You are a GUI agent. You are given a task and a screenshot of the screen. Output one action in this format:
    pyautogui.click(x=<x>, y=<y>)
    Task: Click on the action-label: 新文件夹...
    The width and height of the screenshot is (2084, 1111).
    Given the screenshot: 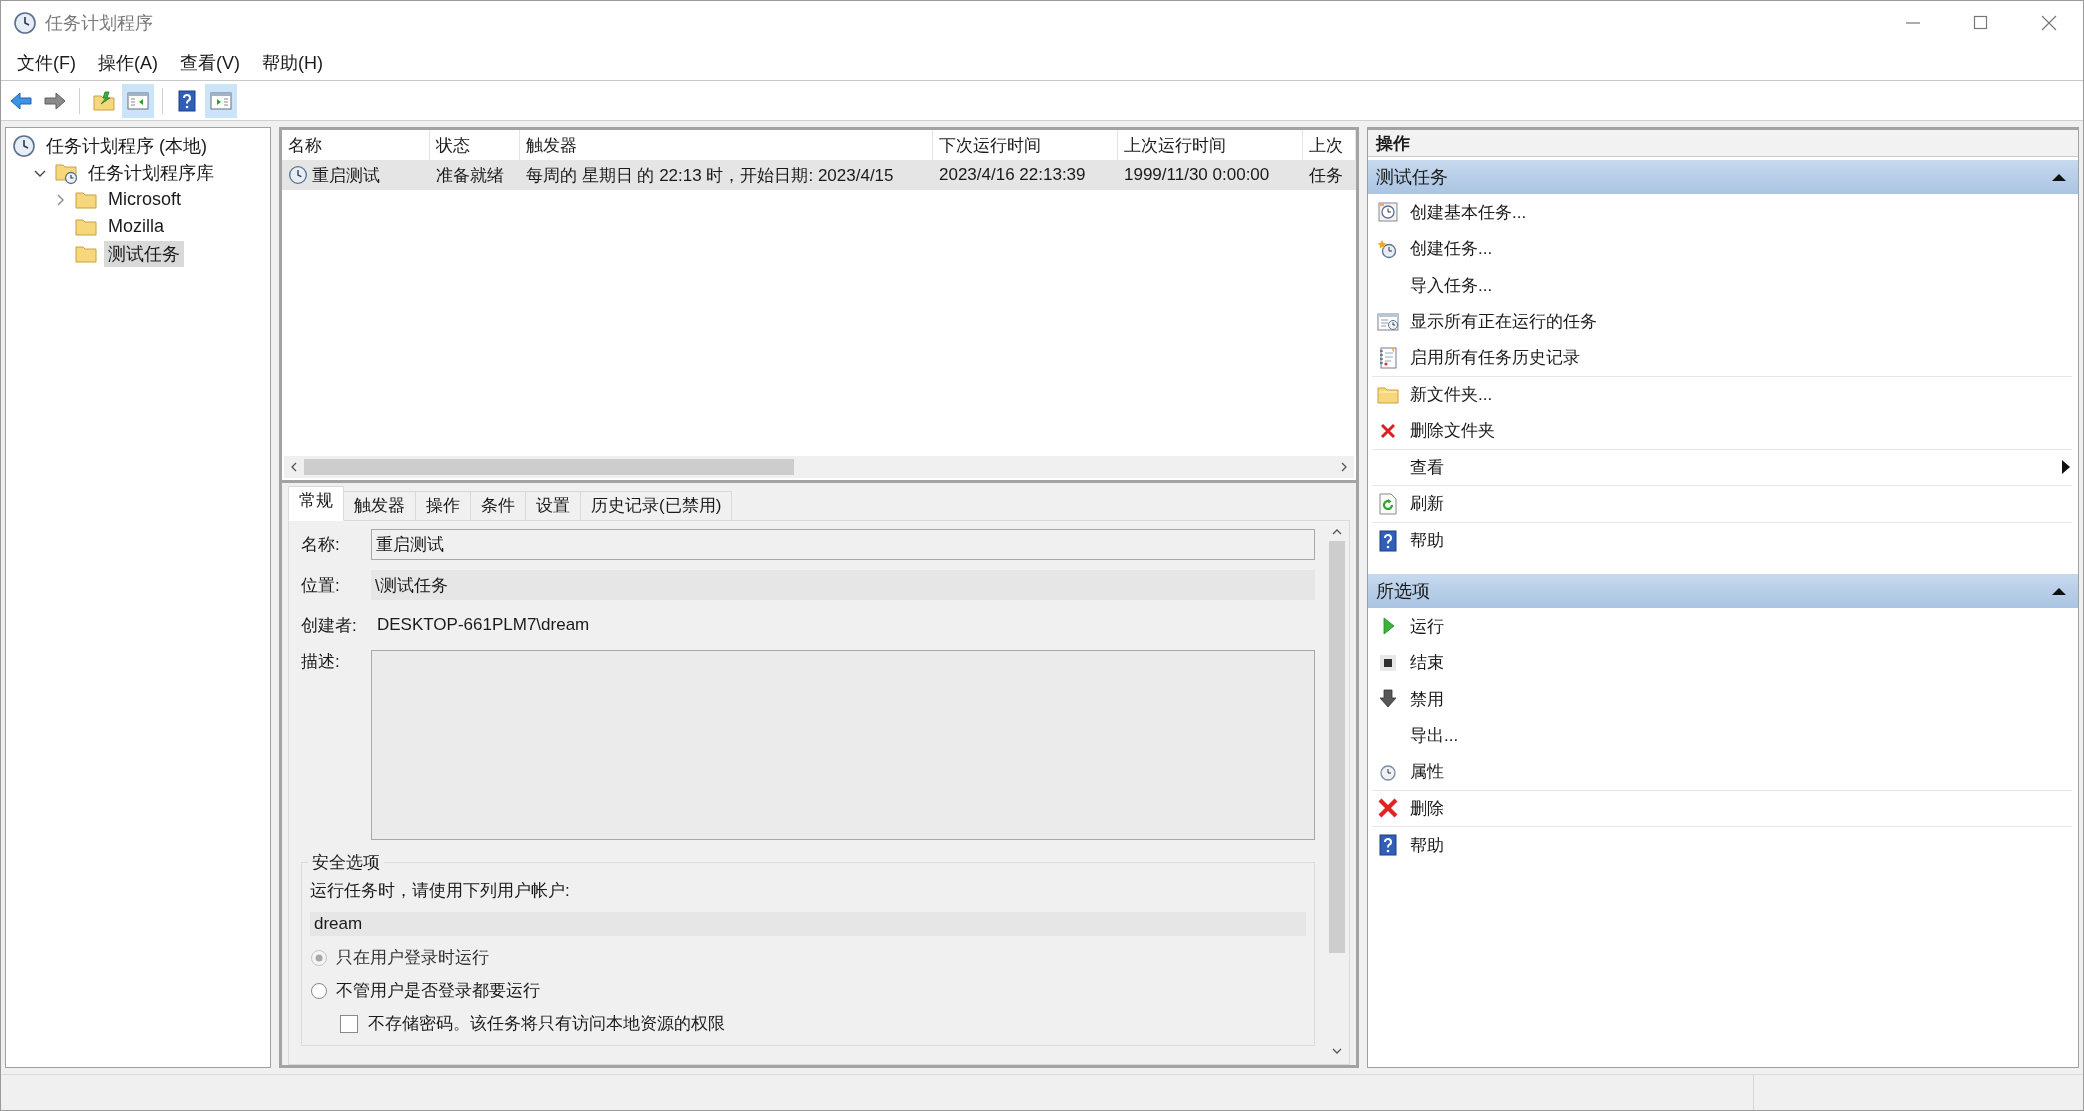 What is the action you would take?
    pyautogui.click(x=1452, y=395)
    